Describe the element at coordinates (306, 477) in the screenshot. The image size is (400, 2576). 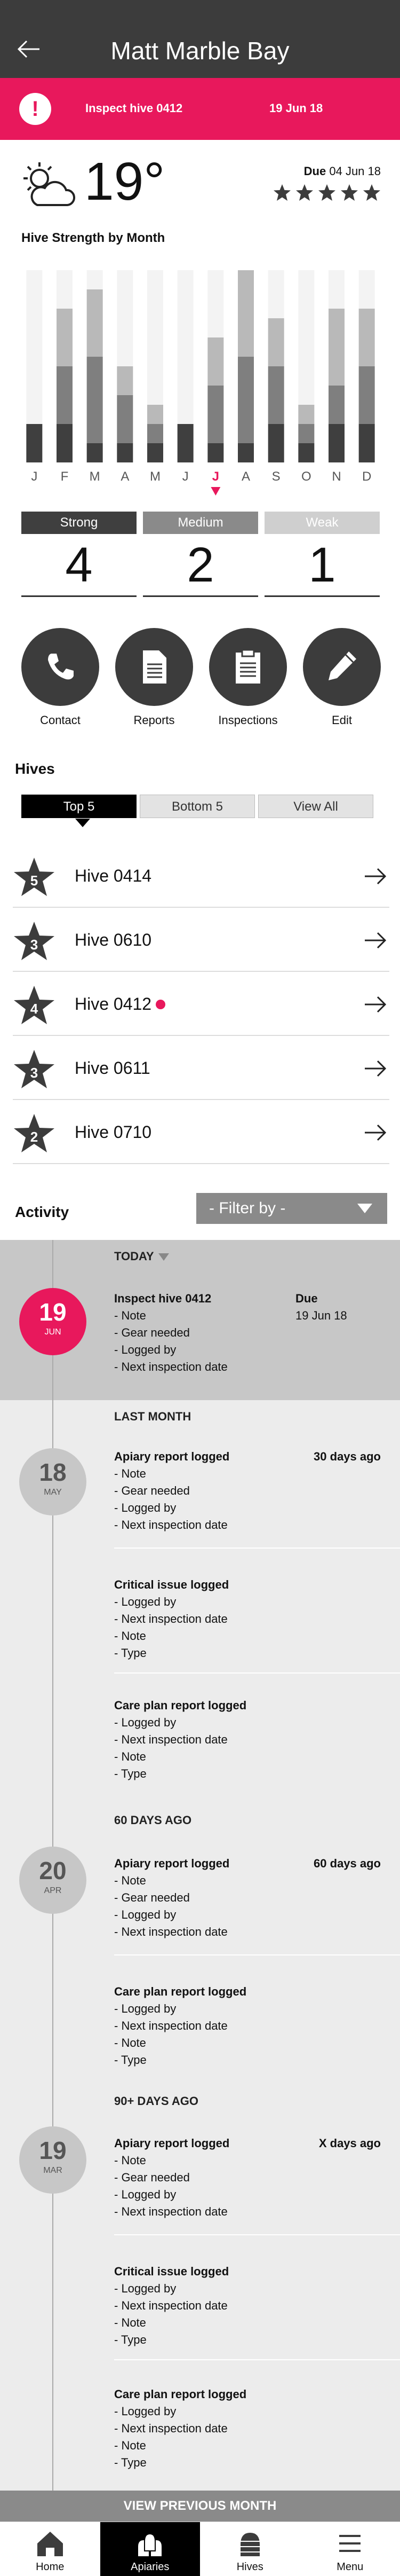
I see `x-tick-label: O` at that location.